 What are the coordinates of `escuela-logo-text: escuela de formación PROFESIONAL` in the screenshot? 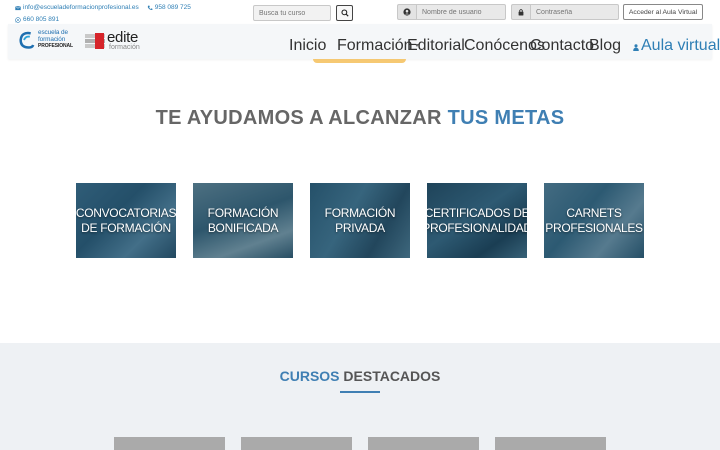 It's located at (56, 39).